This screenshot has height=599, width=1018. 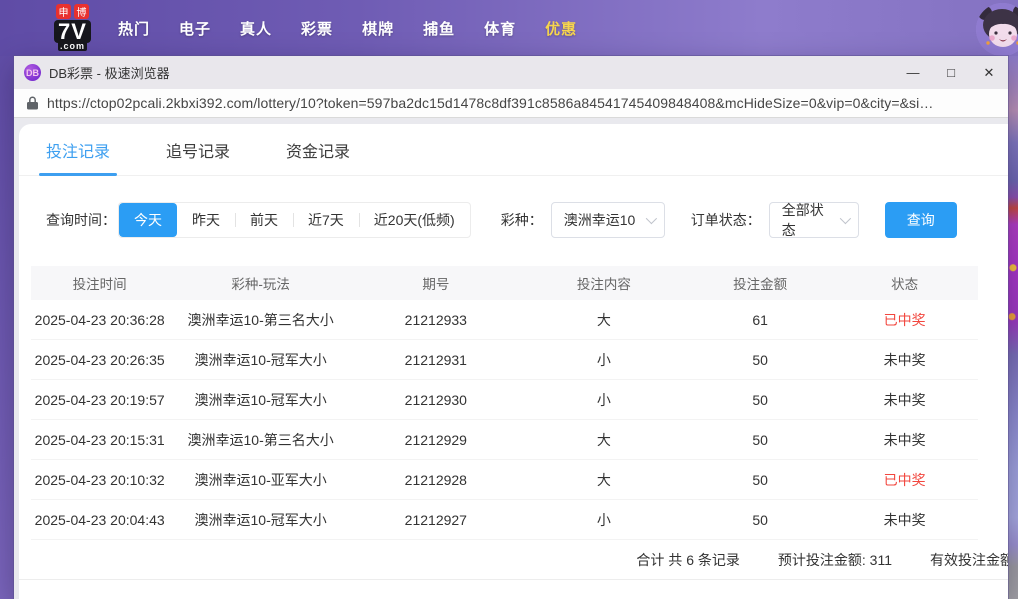 What do you see at coordinates (72, 11) in the screenshot?
I see `logo-badges: 申 博` at bounding box center [72, 11].